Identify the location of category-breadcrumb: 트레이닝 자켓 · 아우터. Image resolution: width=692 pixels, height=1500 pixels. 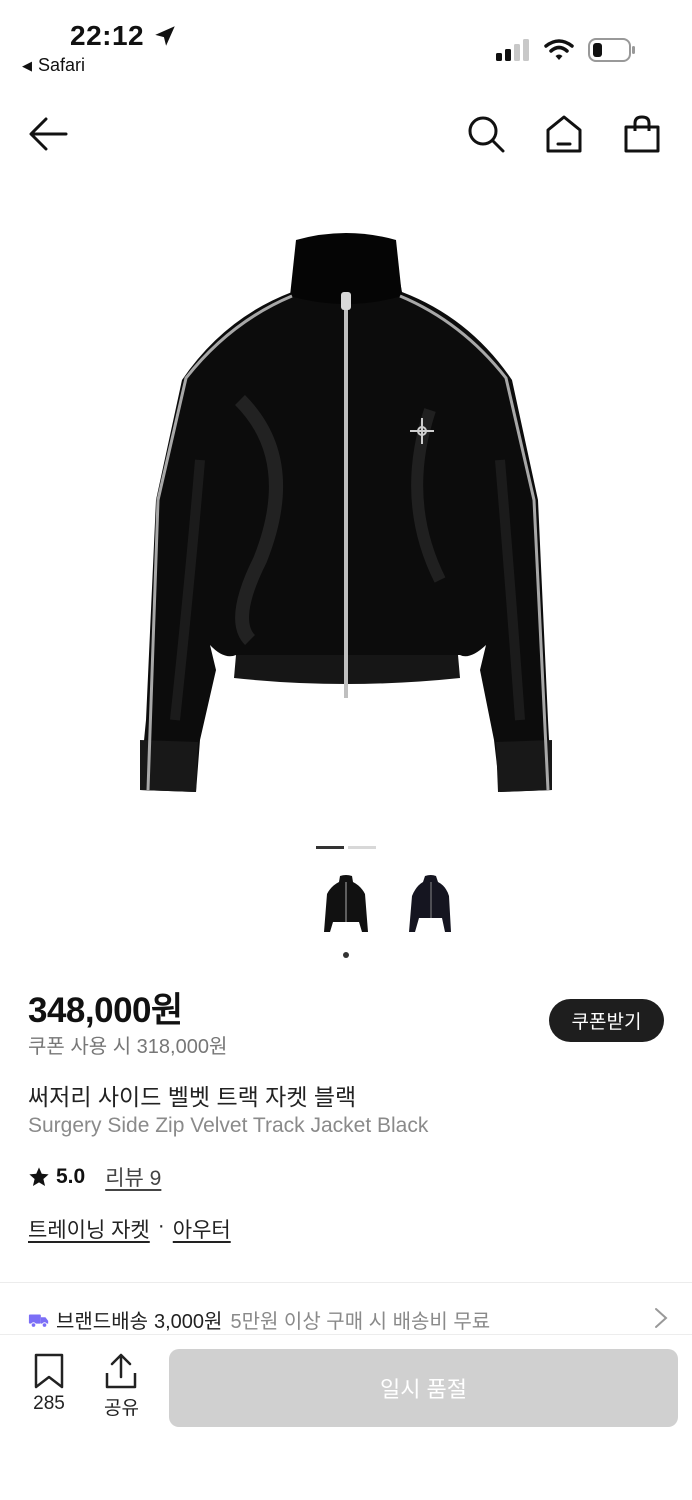
(129, 1229).